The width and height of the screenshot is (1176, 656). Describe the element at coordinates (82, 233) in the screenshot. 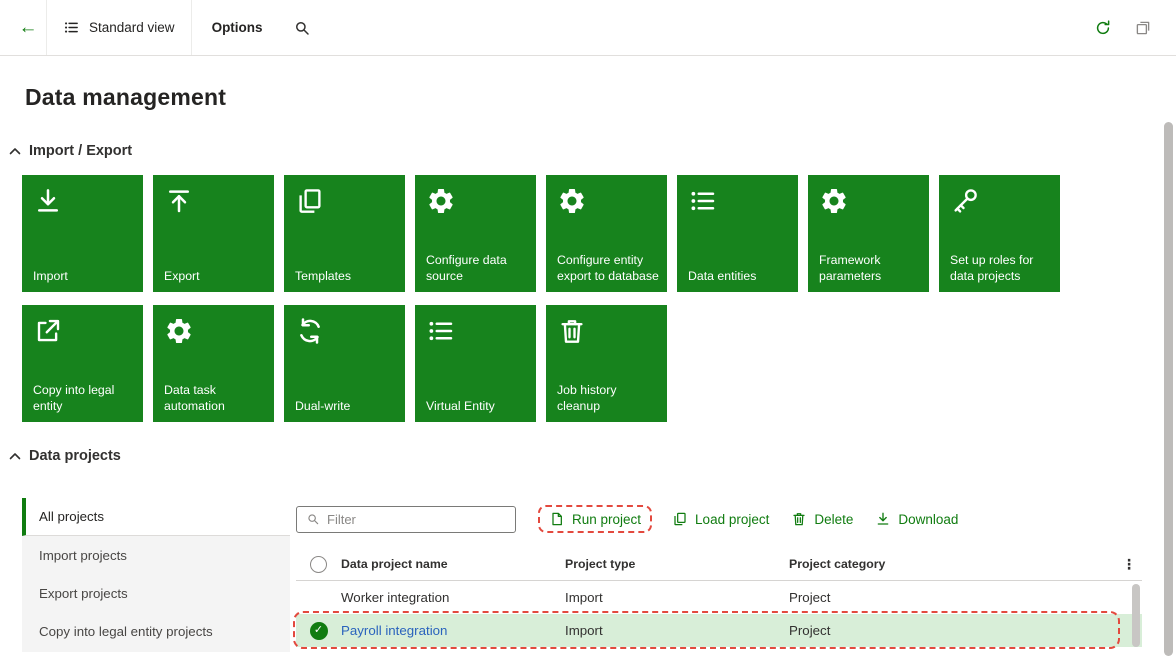

I see `tile-import: Import` at that location.